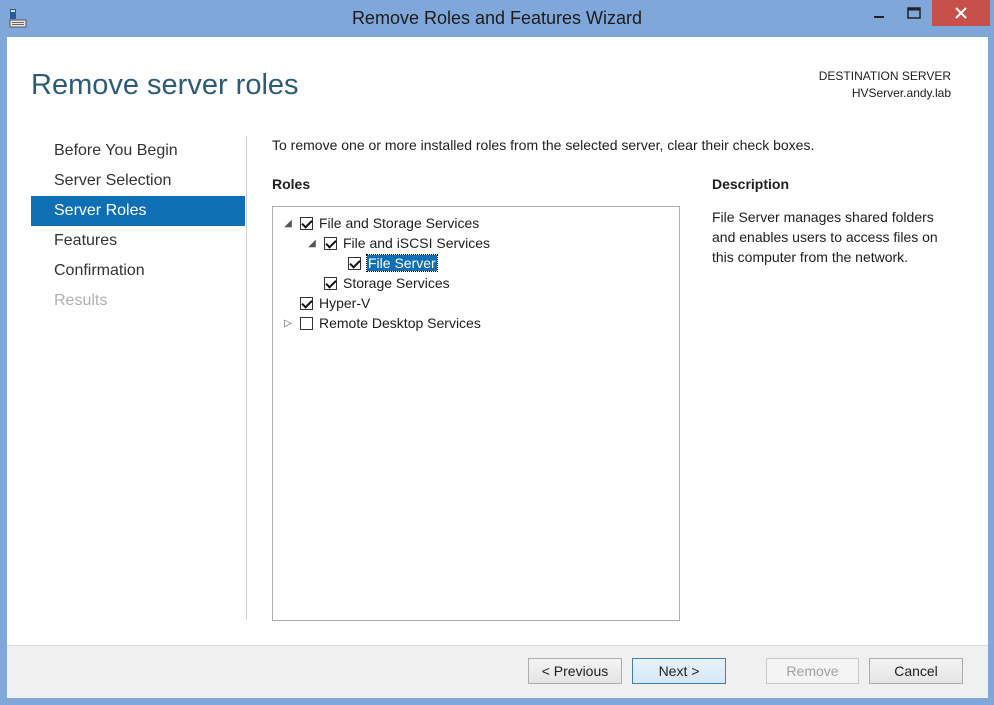 This screenshot has height=705, width=994. I want to click on nav-item-results: Results, so click(81, 300).